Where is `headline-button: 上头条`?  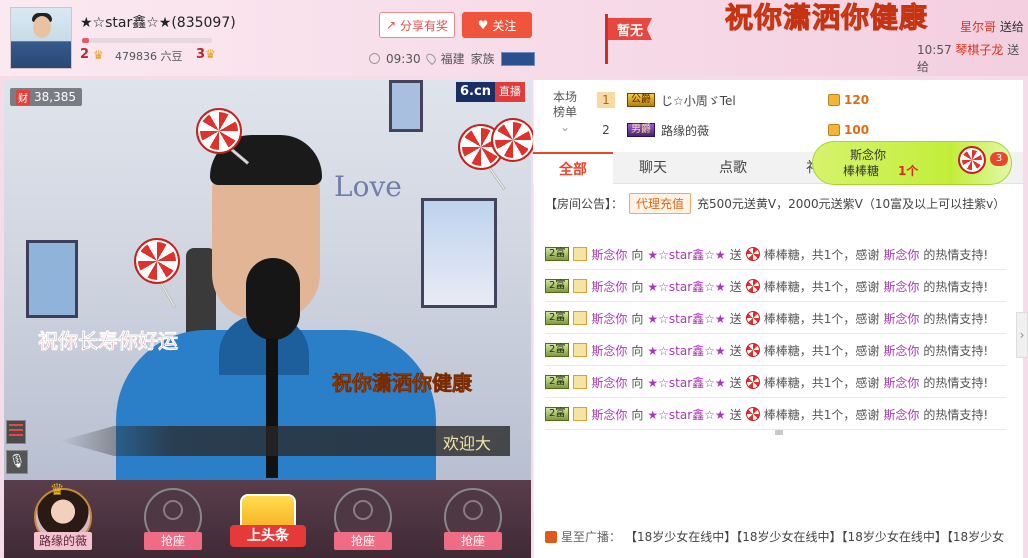
headline-button: 上头条 is located at coordinates (268, 536).